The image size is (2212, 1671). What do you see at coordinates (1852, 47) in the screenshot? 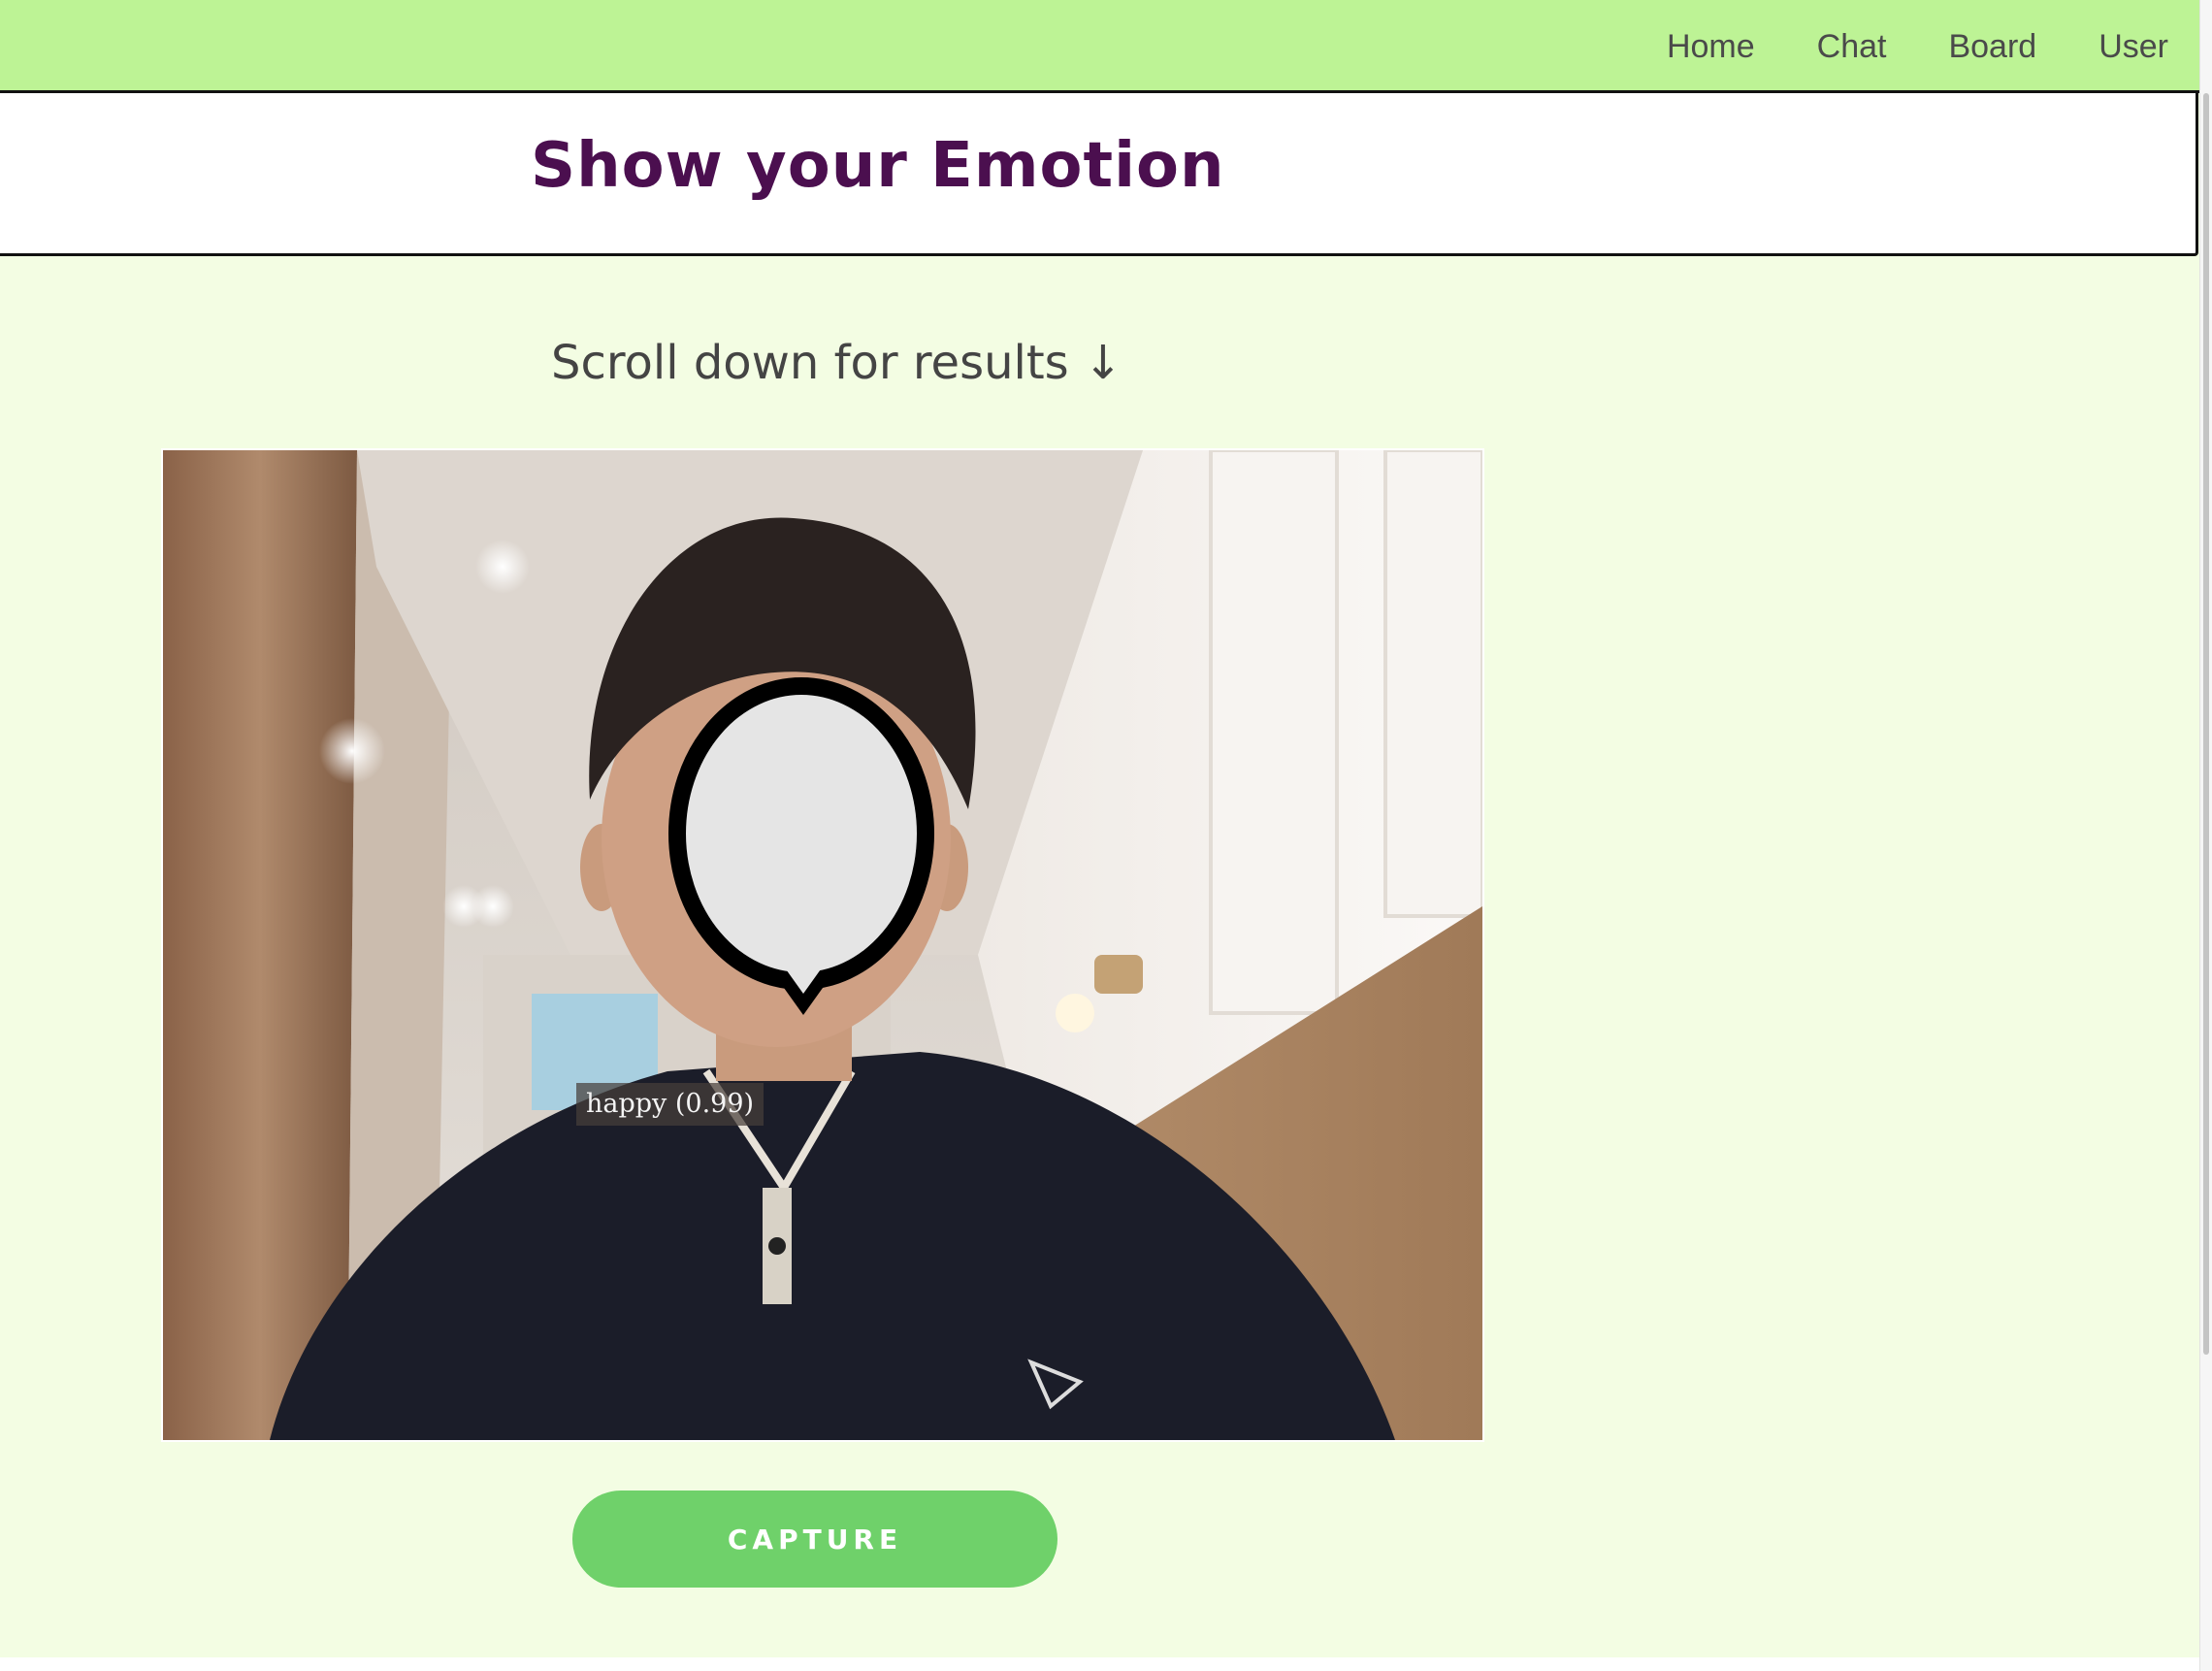
I see `nav-chat: Chat` at bounding box center [1852, 47].